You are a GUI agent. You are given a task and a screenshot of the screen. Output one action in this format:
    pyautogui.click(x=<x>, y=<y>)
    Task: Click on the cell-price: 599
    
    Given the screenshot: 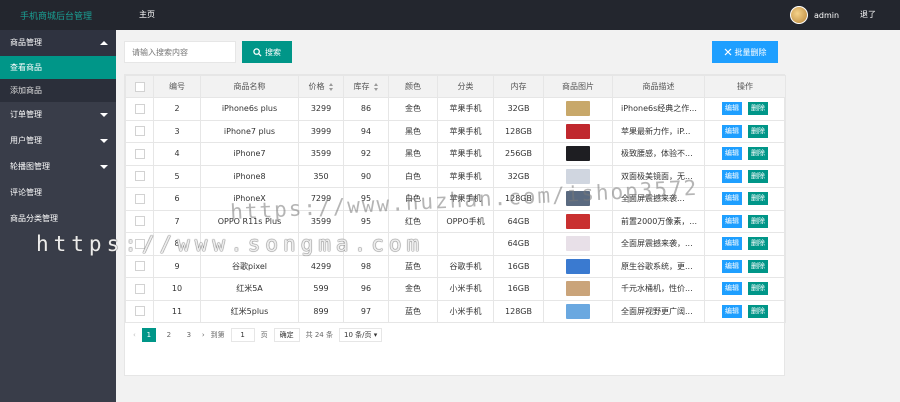 What is the action you would take?
    pyautogui.click(x=321, y=289)
    